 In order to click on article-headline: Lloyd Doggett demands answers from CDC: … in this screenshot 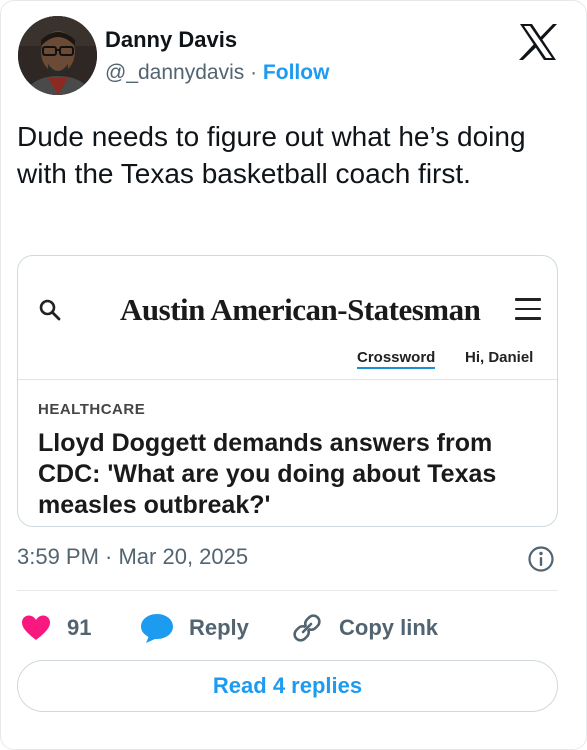, I will do `click(293, 474)`.